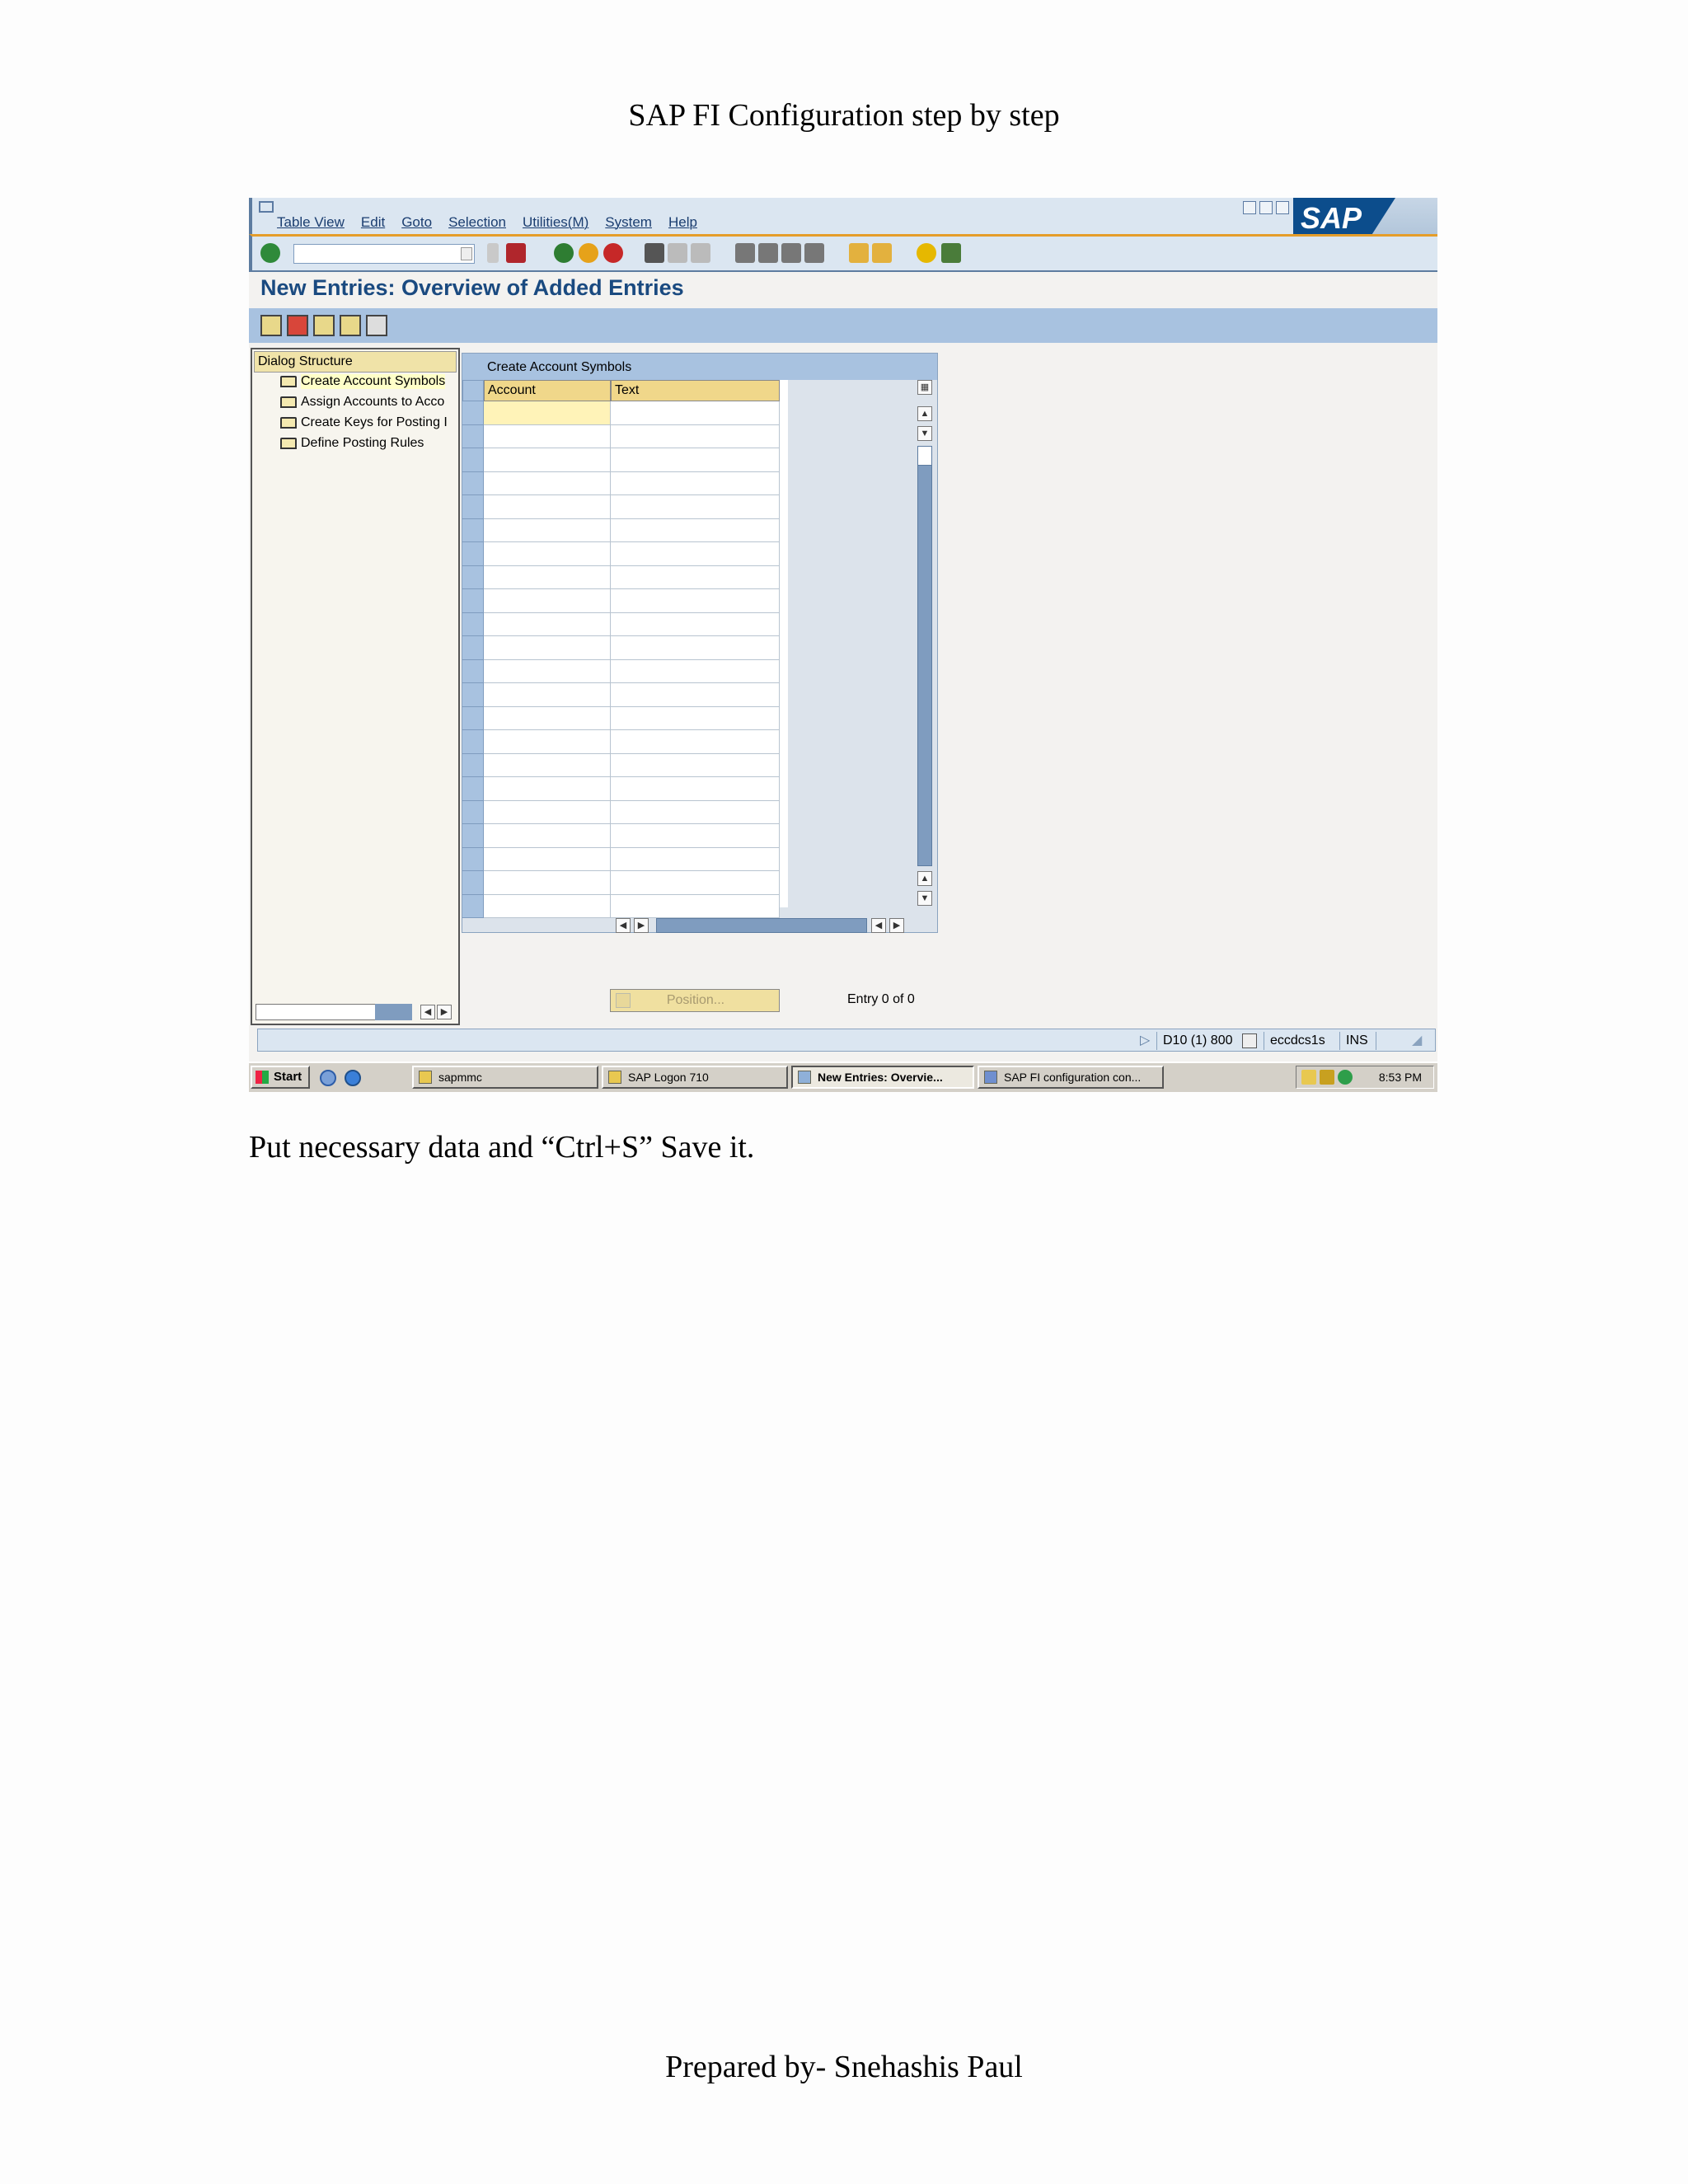 This screenshot has width=1688, height=2184. I want to click on resize-grip-icon: ◢, so click(1417, 1041).